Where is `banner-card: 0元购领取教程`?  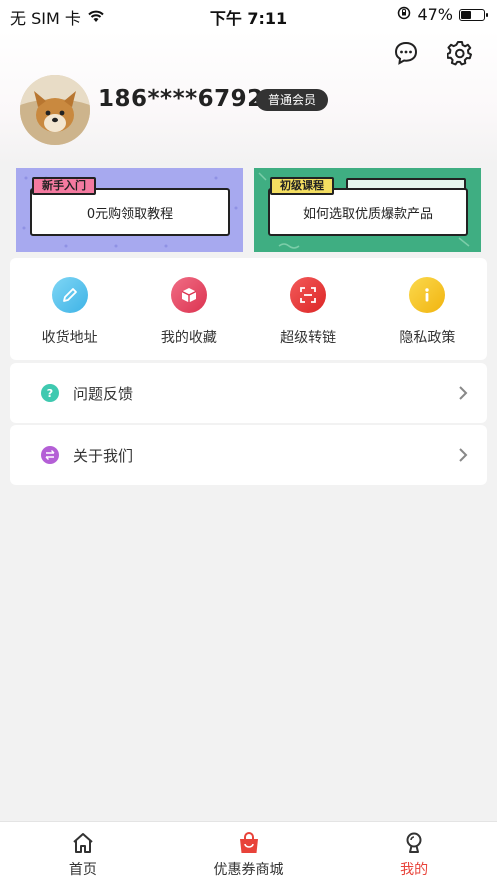 banner-card: 0元购领取教程 is located at coordinates (130, 212).